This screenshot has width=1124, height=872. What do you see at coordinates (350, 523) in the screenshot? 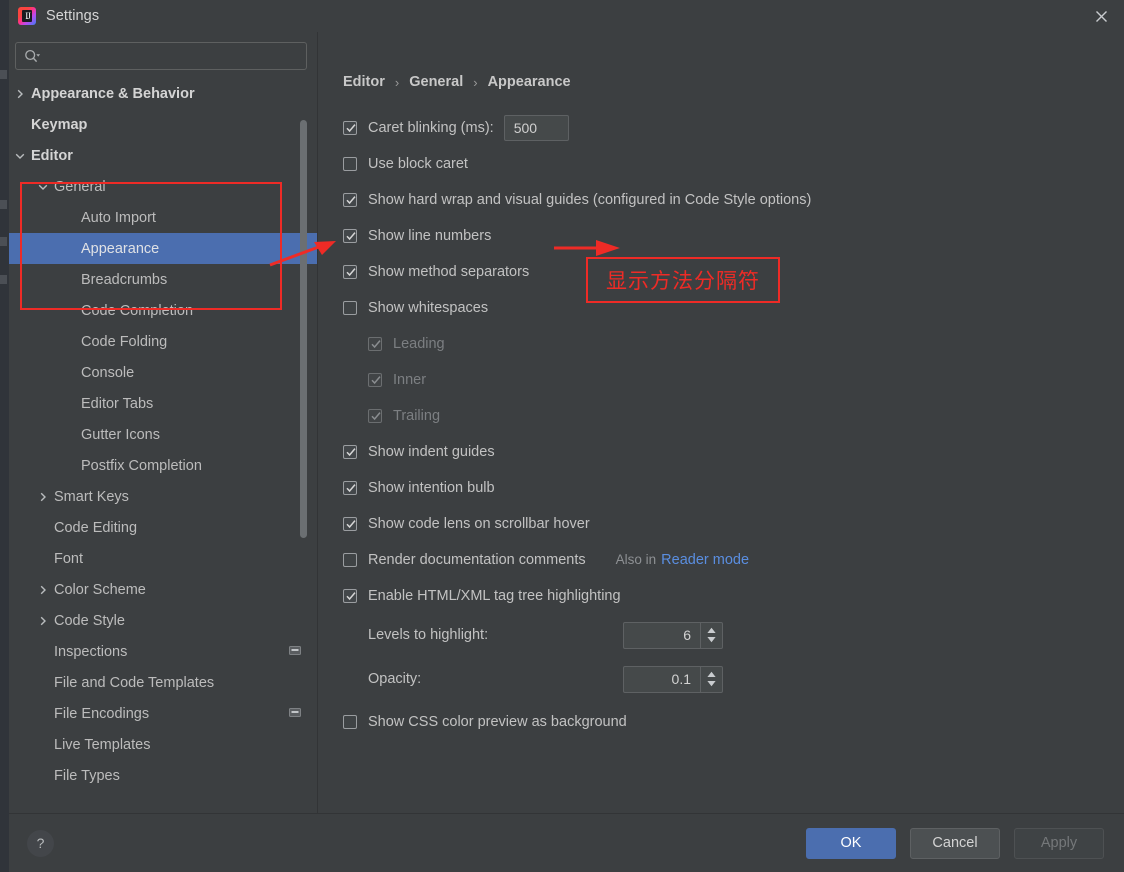
I see `checkbox-show-code-lens` at bounding box center [350, 523].